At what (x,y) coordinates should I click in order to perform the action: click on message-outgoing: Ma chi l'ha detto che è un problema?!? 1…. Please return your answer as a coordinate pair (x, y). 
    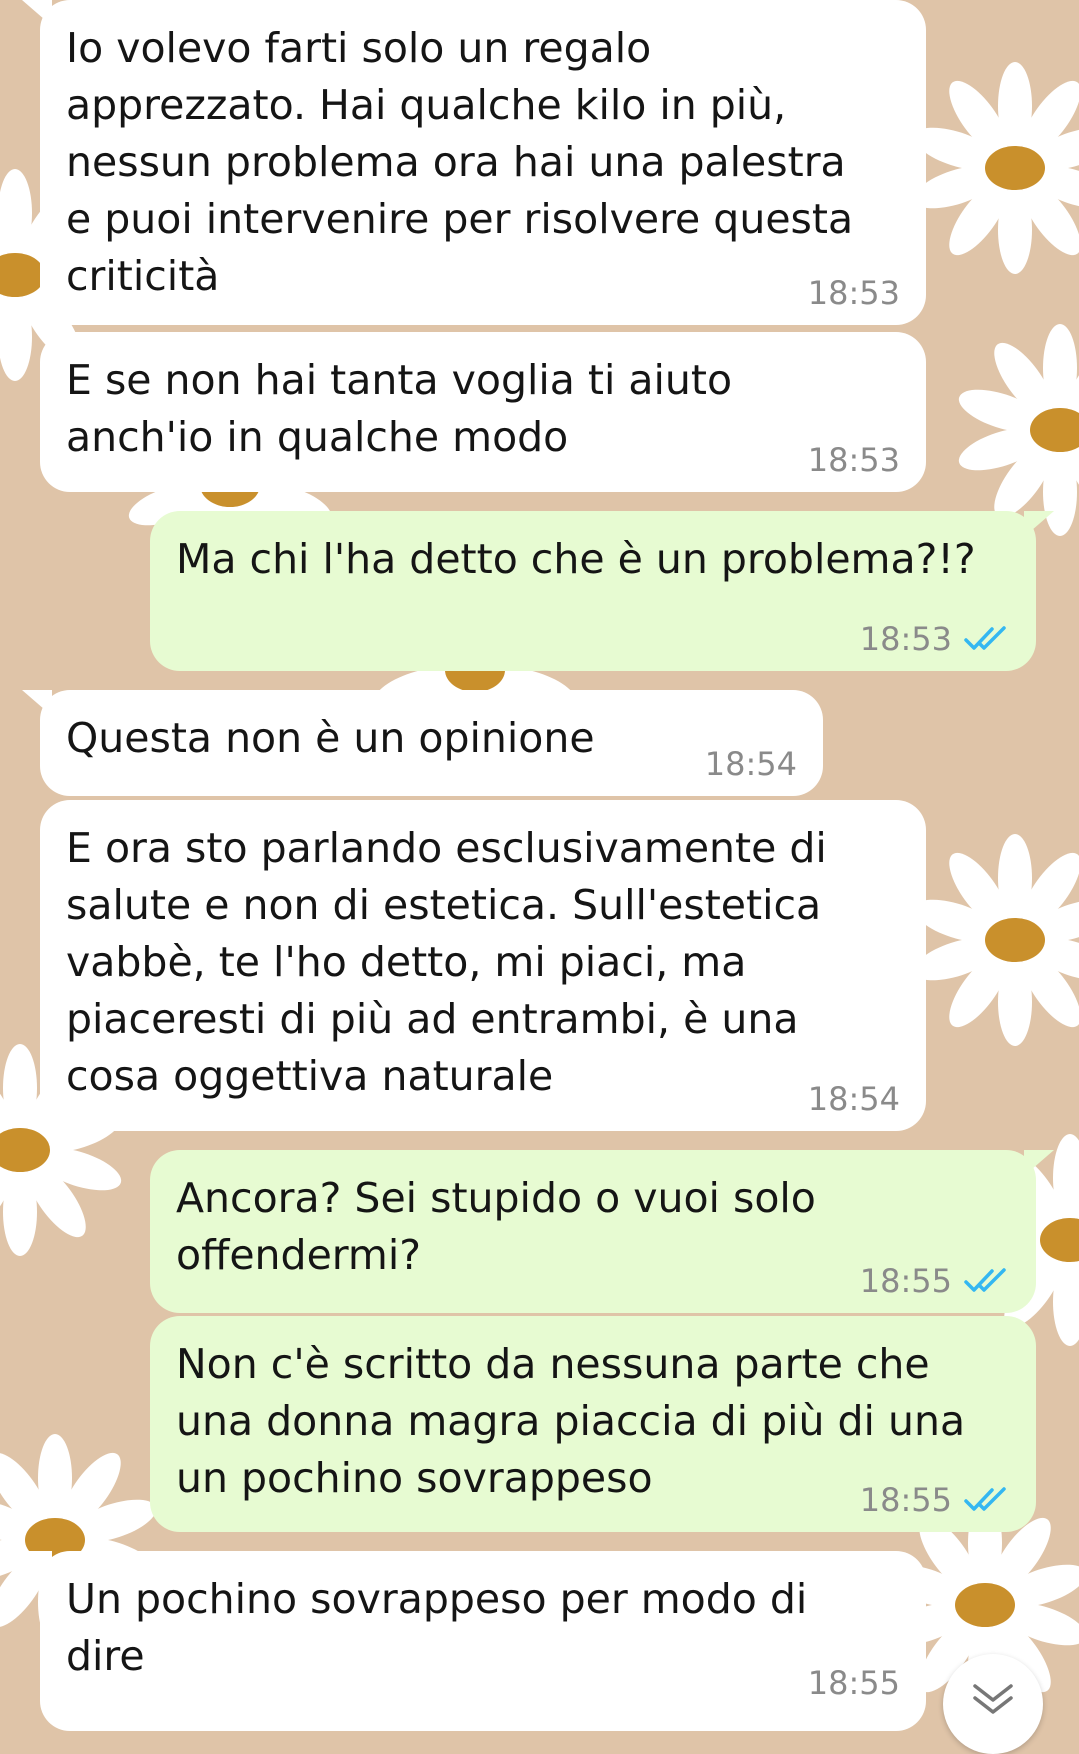
    Looking at the image, I should click on (602, 591).